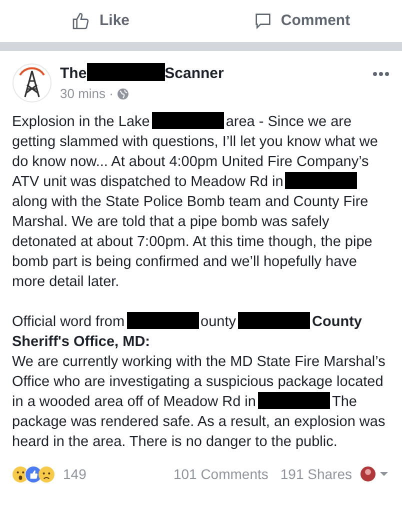 Image resolution: width=402 pixels, height=514 pixels. Describe the element at coordinates (212, 73) in the screenshot. I see `page-name: The Scanner` at that location.